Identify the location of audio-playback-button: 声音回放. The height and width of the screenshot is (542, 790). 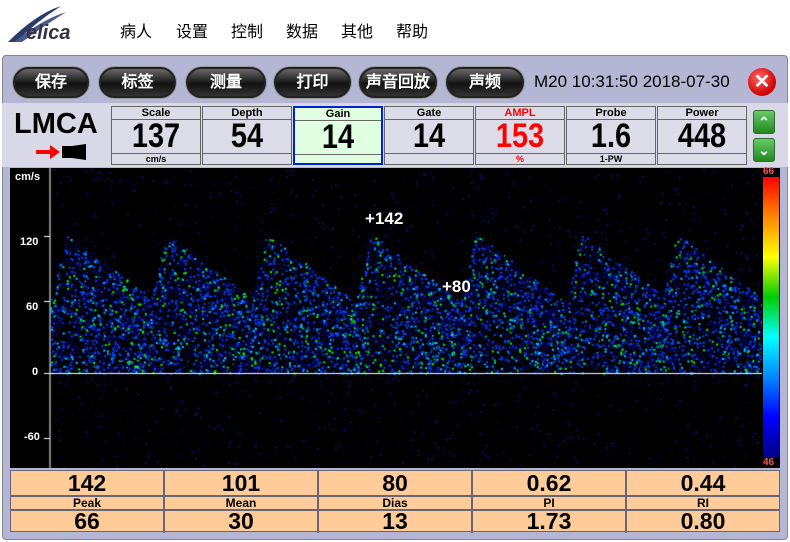
(398, 82).